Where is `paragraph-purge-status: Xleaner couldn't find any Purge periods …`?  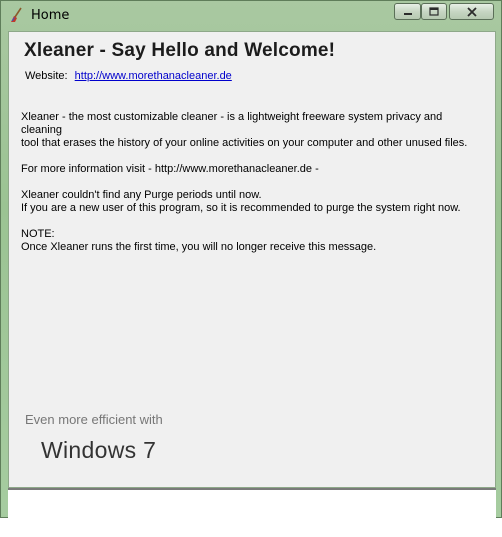
paragraph-purge-status: Xleaner couldn't find any Purge periods … is located at coordinates (252, 202).